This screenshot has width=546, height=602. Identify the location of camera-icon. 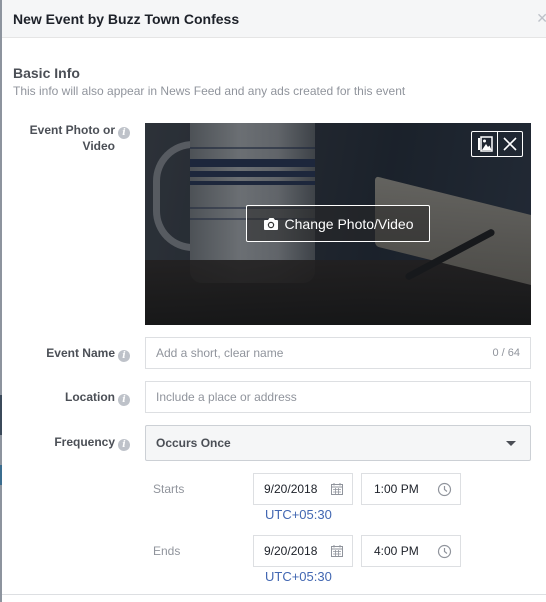
(270, 223).